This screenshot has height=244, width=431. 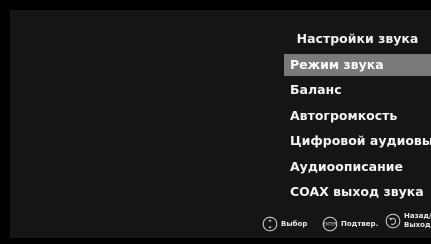 I want to click on confirm-label: Подтвер., so click(x=360, y=224).